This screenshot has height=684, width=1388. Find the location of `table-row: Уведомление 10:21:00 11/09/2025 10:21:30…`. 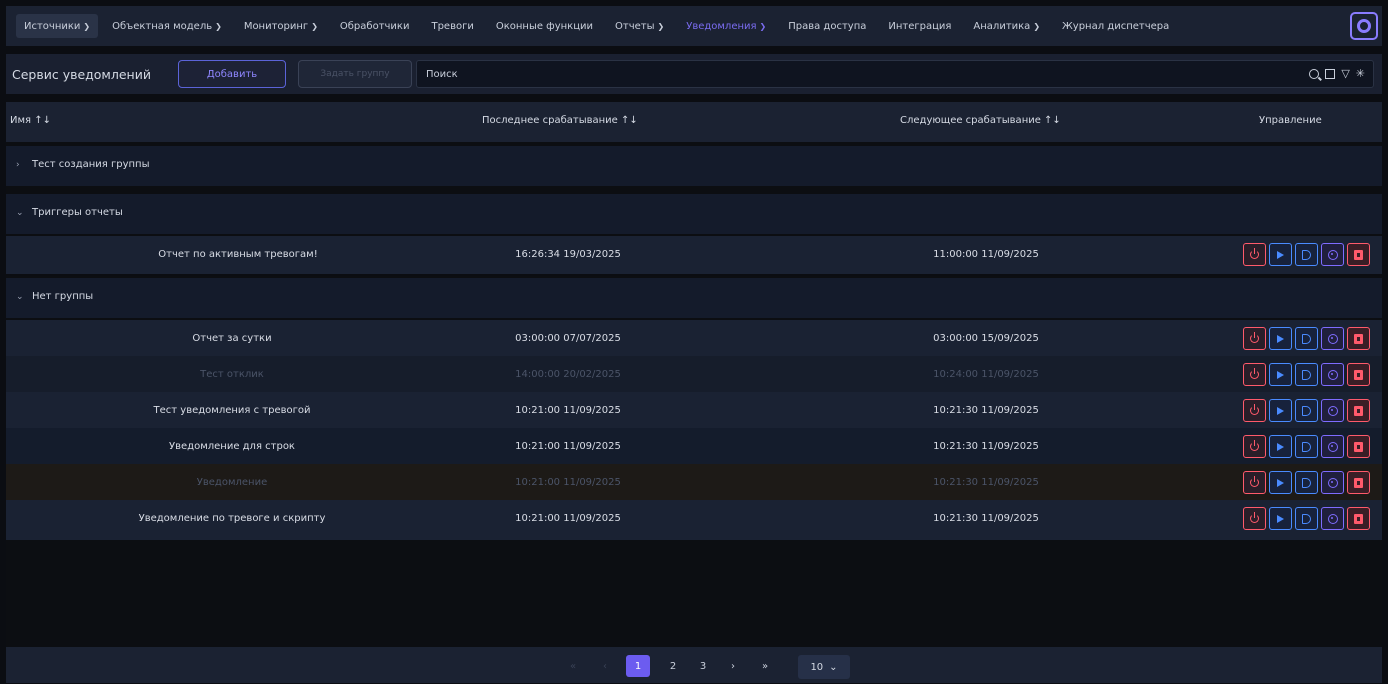

table-row: Уведомление 10:21:00 11/09/2025 10:21:30… is located at coordinates (694, 484).